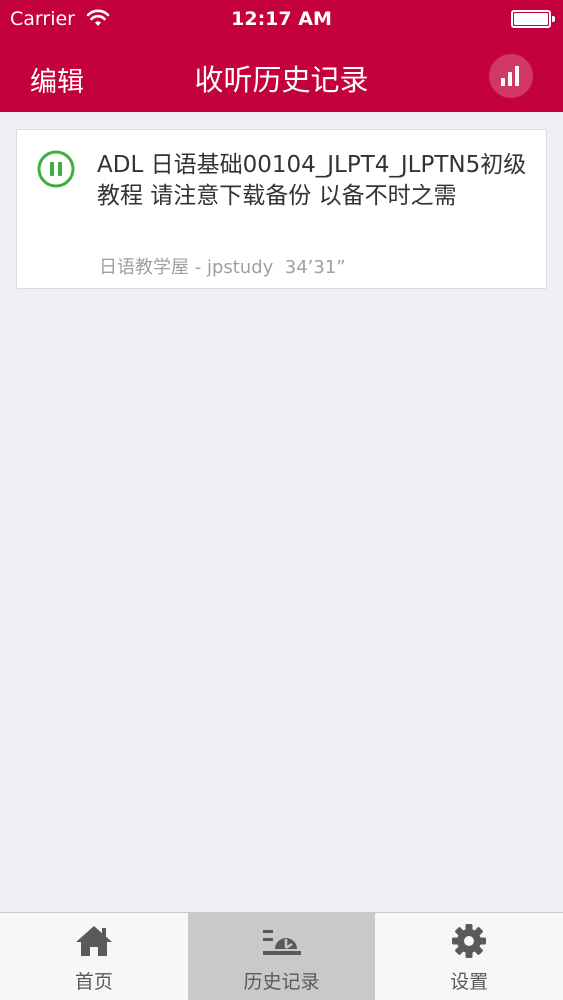 The width and height of the screenshot is (563, 1000). I want to click on nav-bar: 编辑 收听历史记录, so click(281, 75).